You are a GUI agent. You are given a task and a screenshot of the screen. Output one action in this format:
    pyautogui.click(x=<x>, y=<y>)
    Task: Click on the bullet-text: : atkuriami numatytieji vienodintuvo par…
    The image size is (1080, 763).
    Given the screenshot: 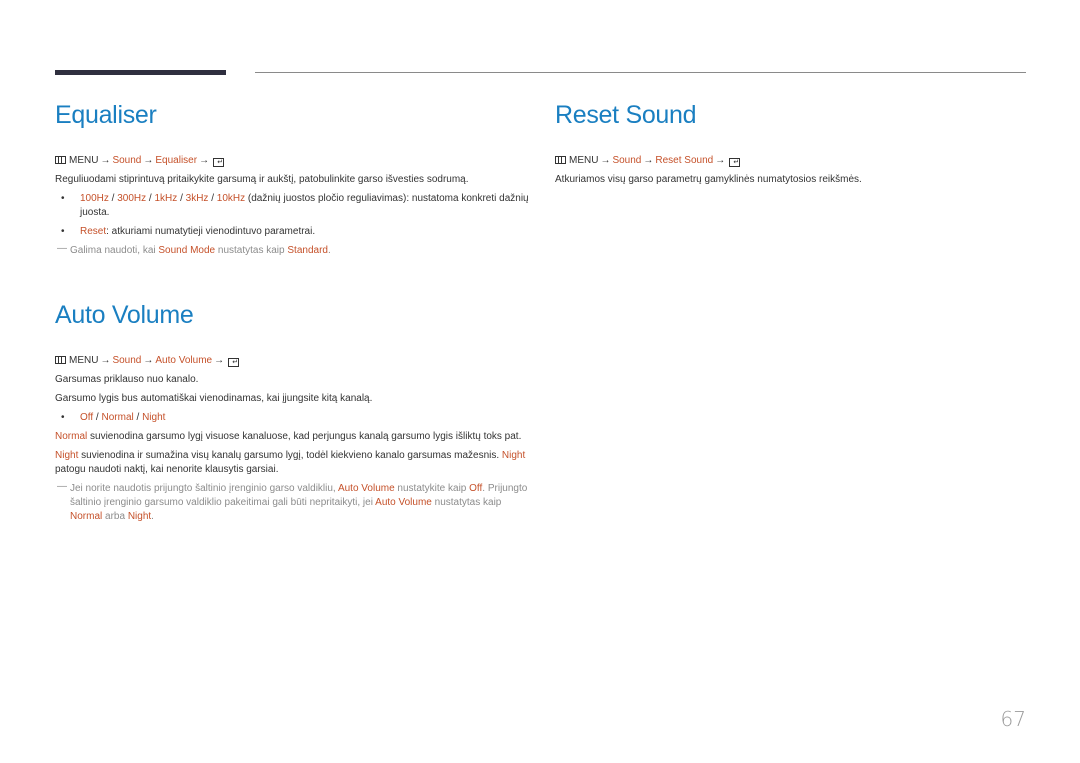 What is the action you would take?
    pyautogui.click(x=211, y=231)
    